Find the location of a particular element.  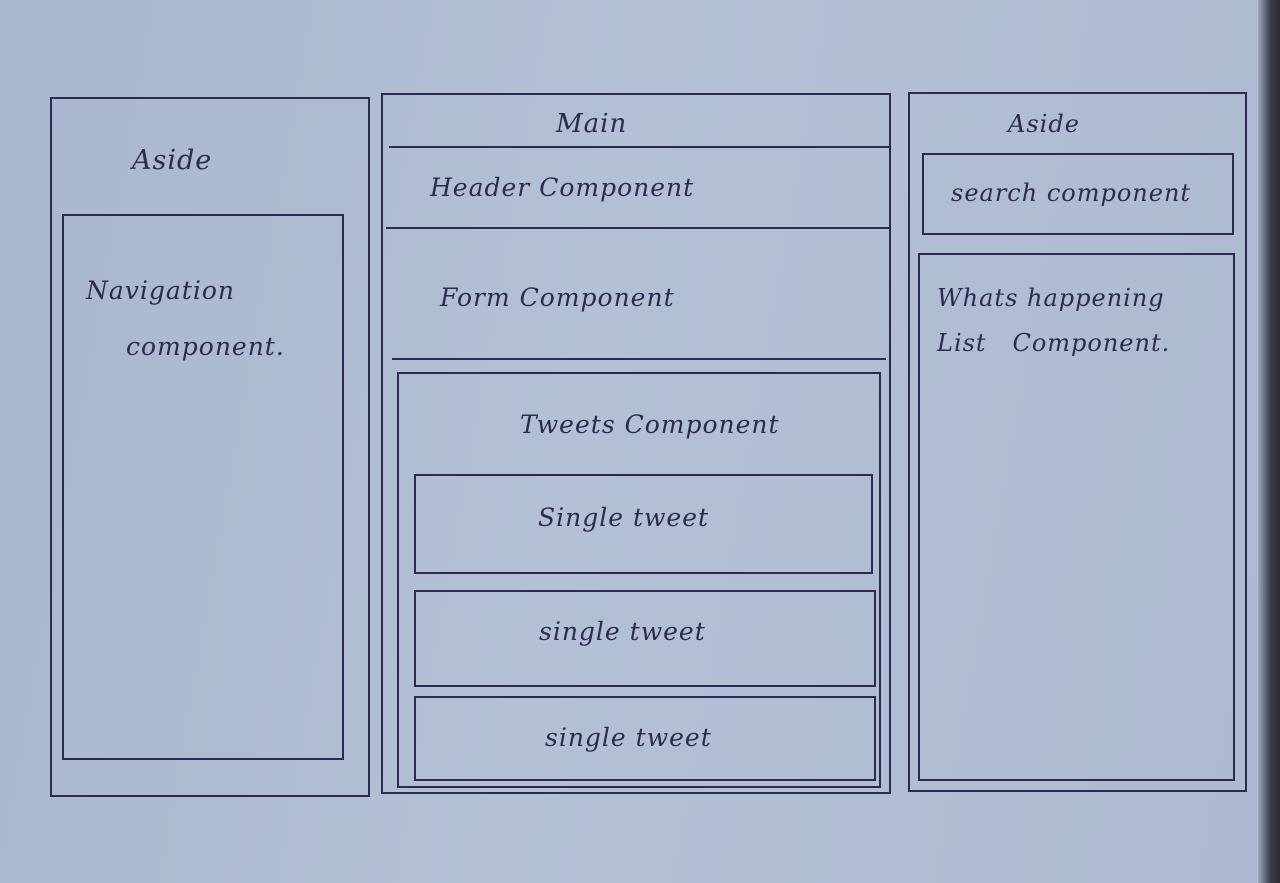

header-component-label: Header Component is located at coordinates (562, 187).